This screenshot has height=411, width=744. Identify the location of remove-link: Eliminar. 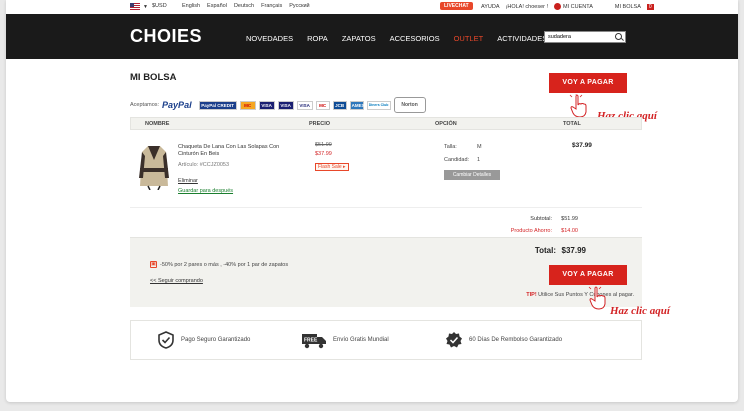
(188, 181).